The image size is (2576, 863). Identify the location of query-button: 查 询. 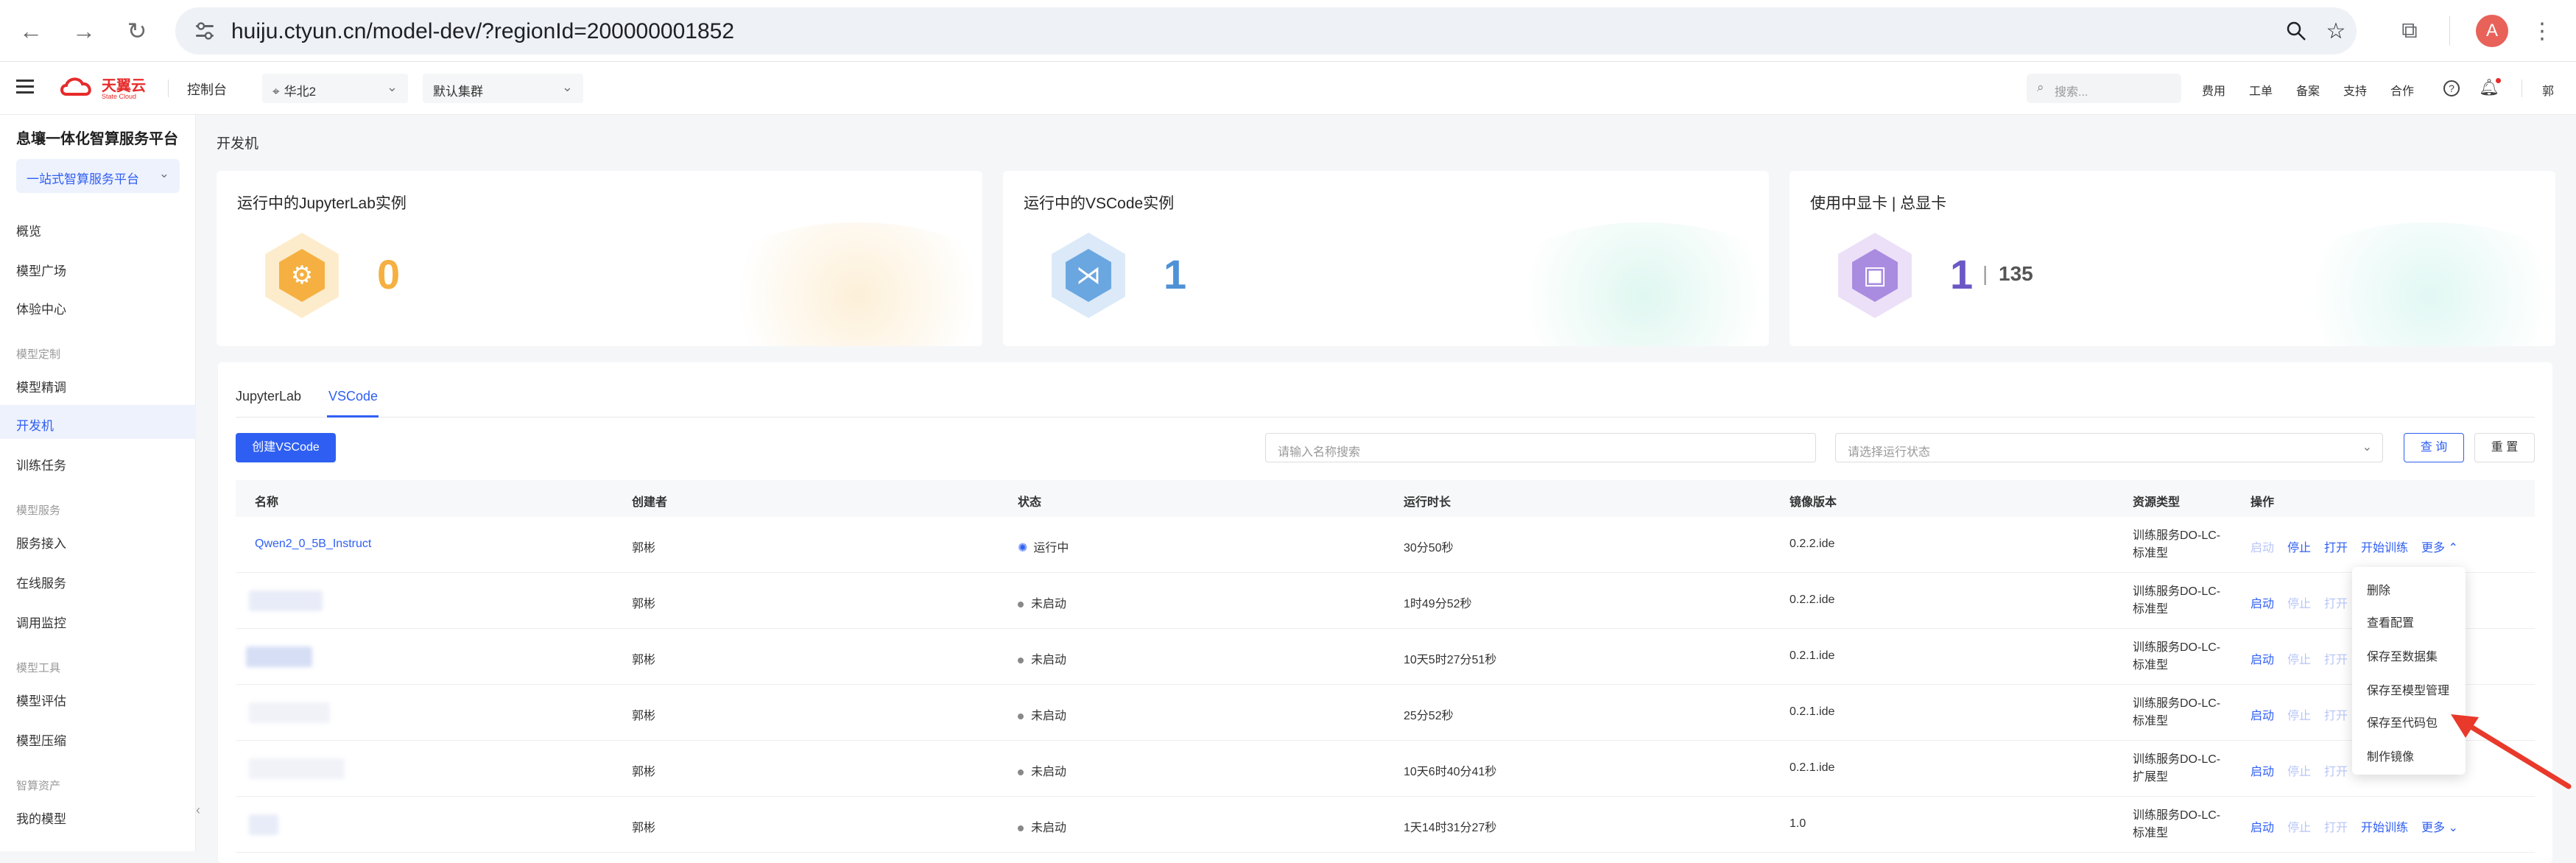
(2434, 447).